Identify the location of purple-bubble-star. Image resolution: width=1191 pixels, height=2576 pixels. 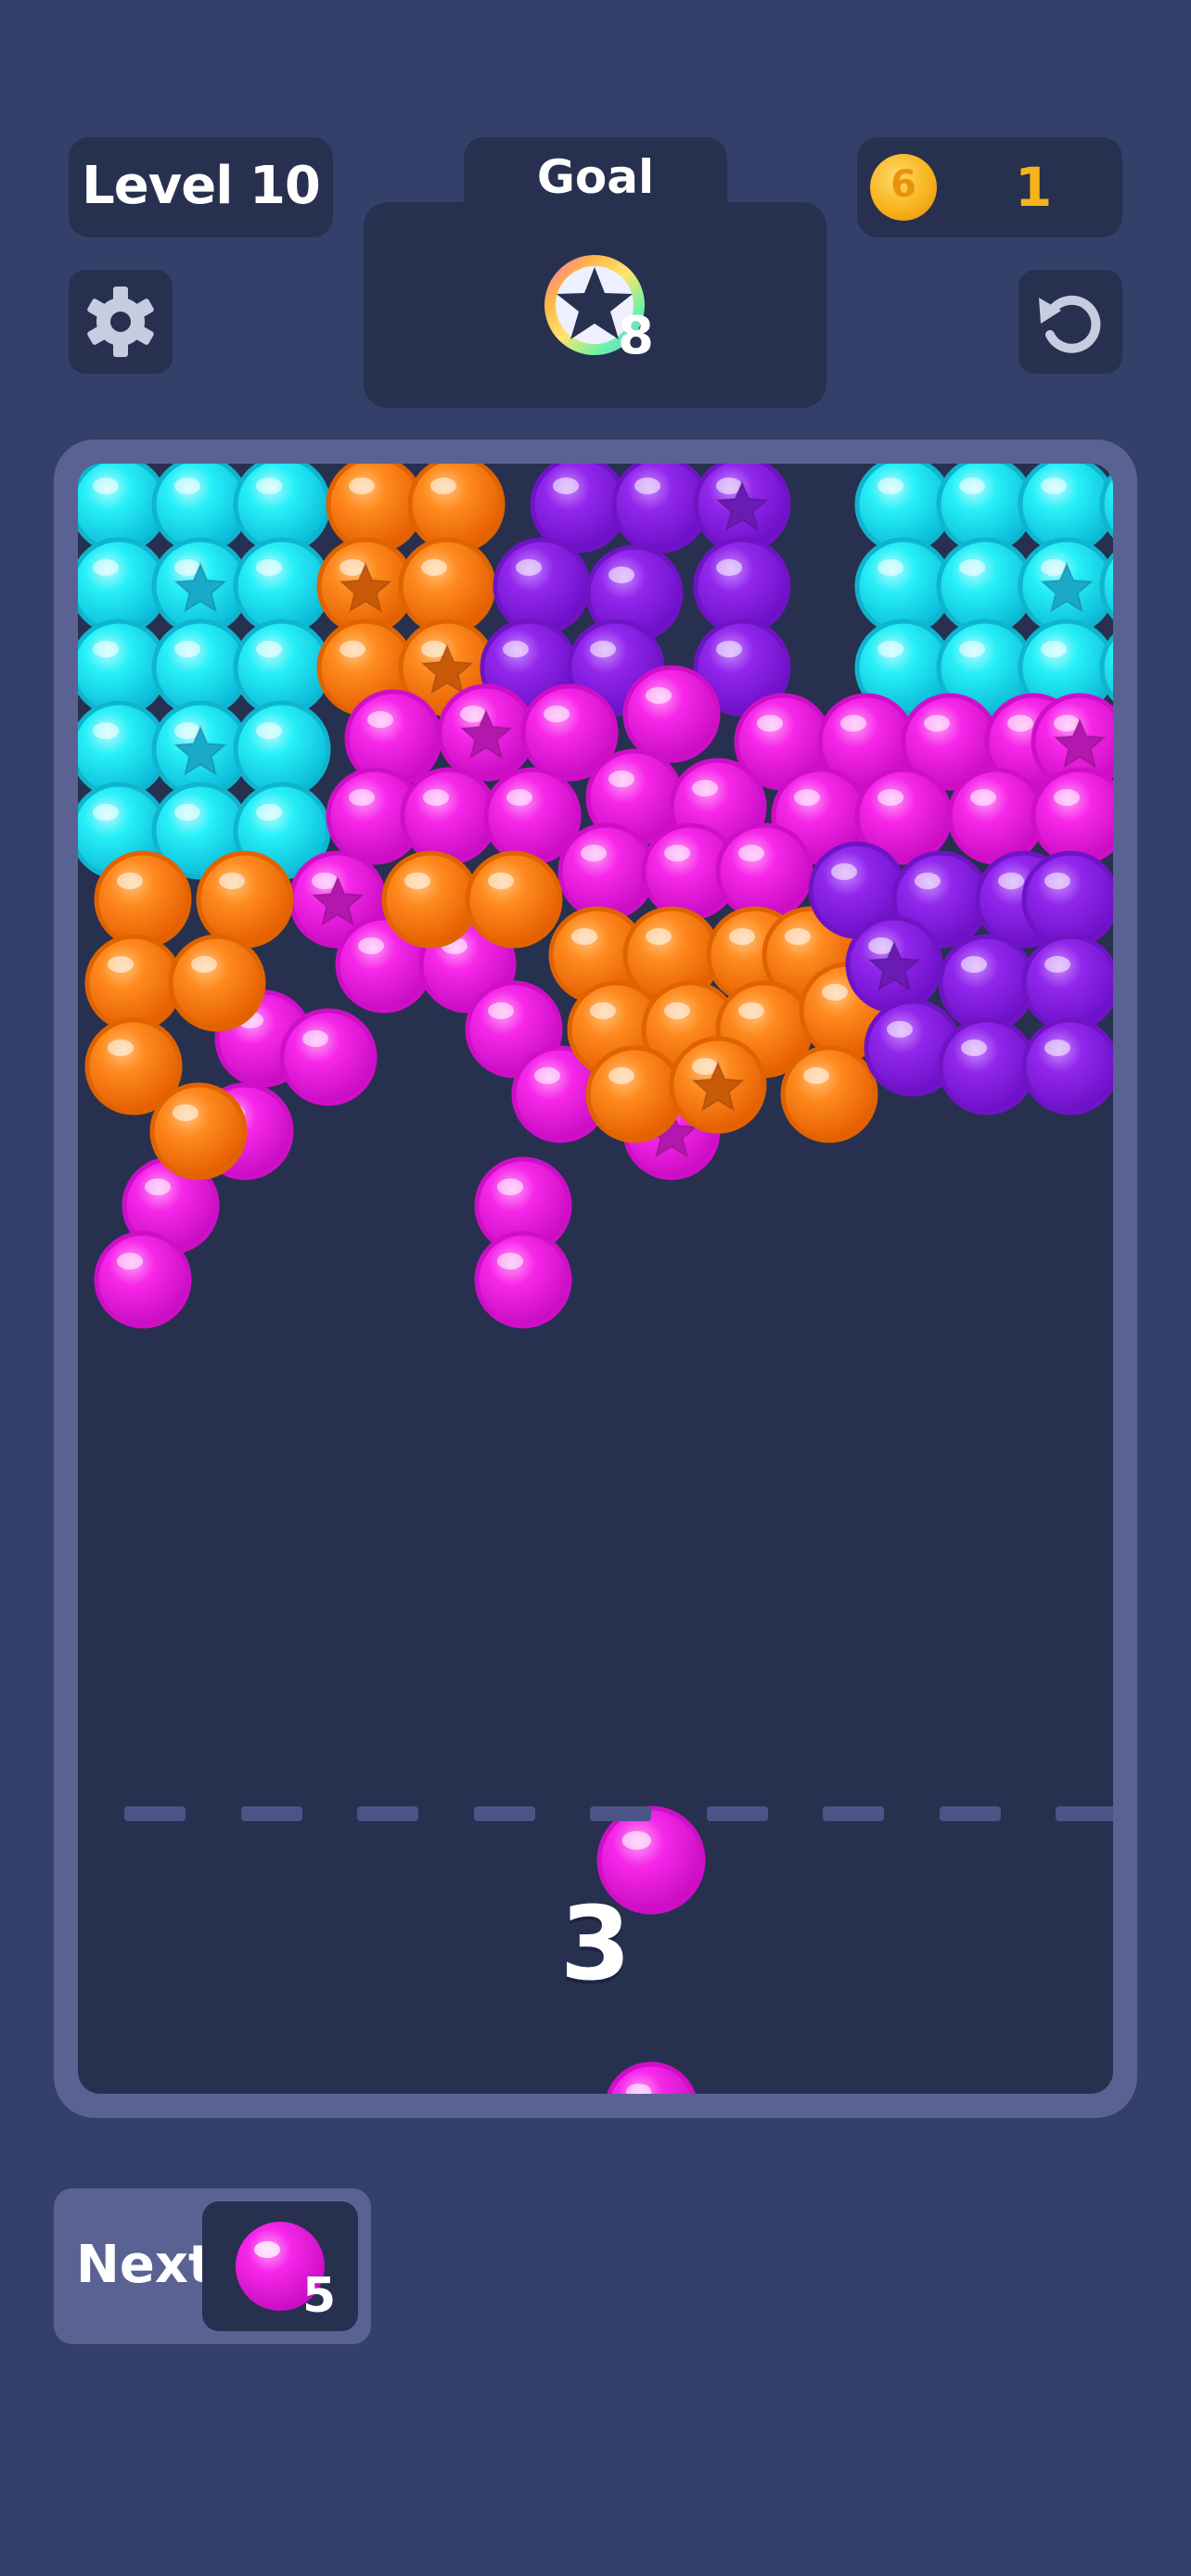
(894, 964).